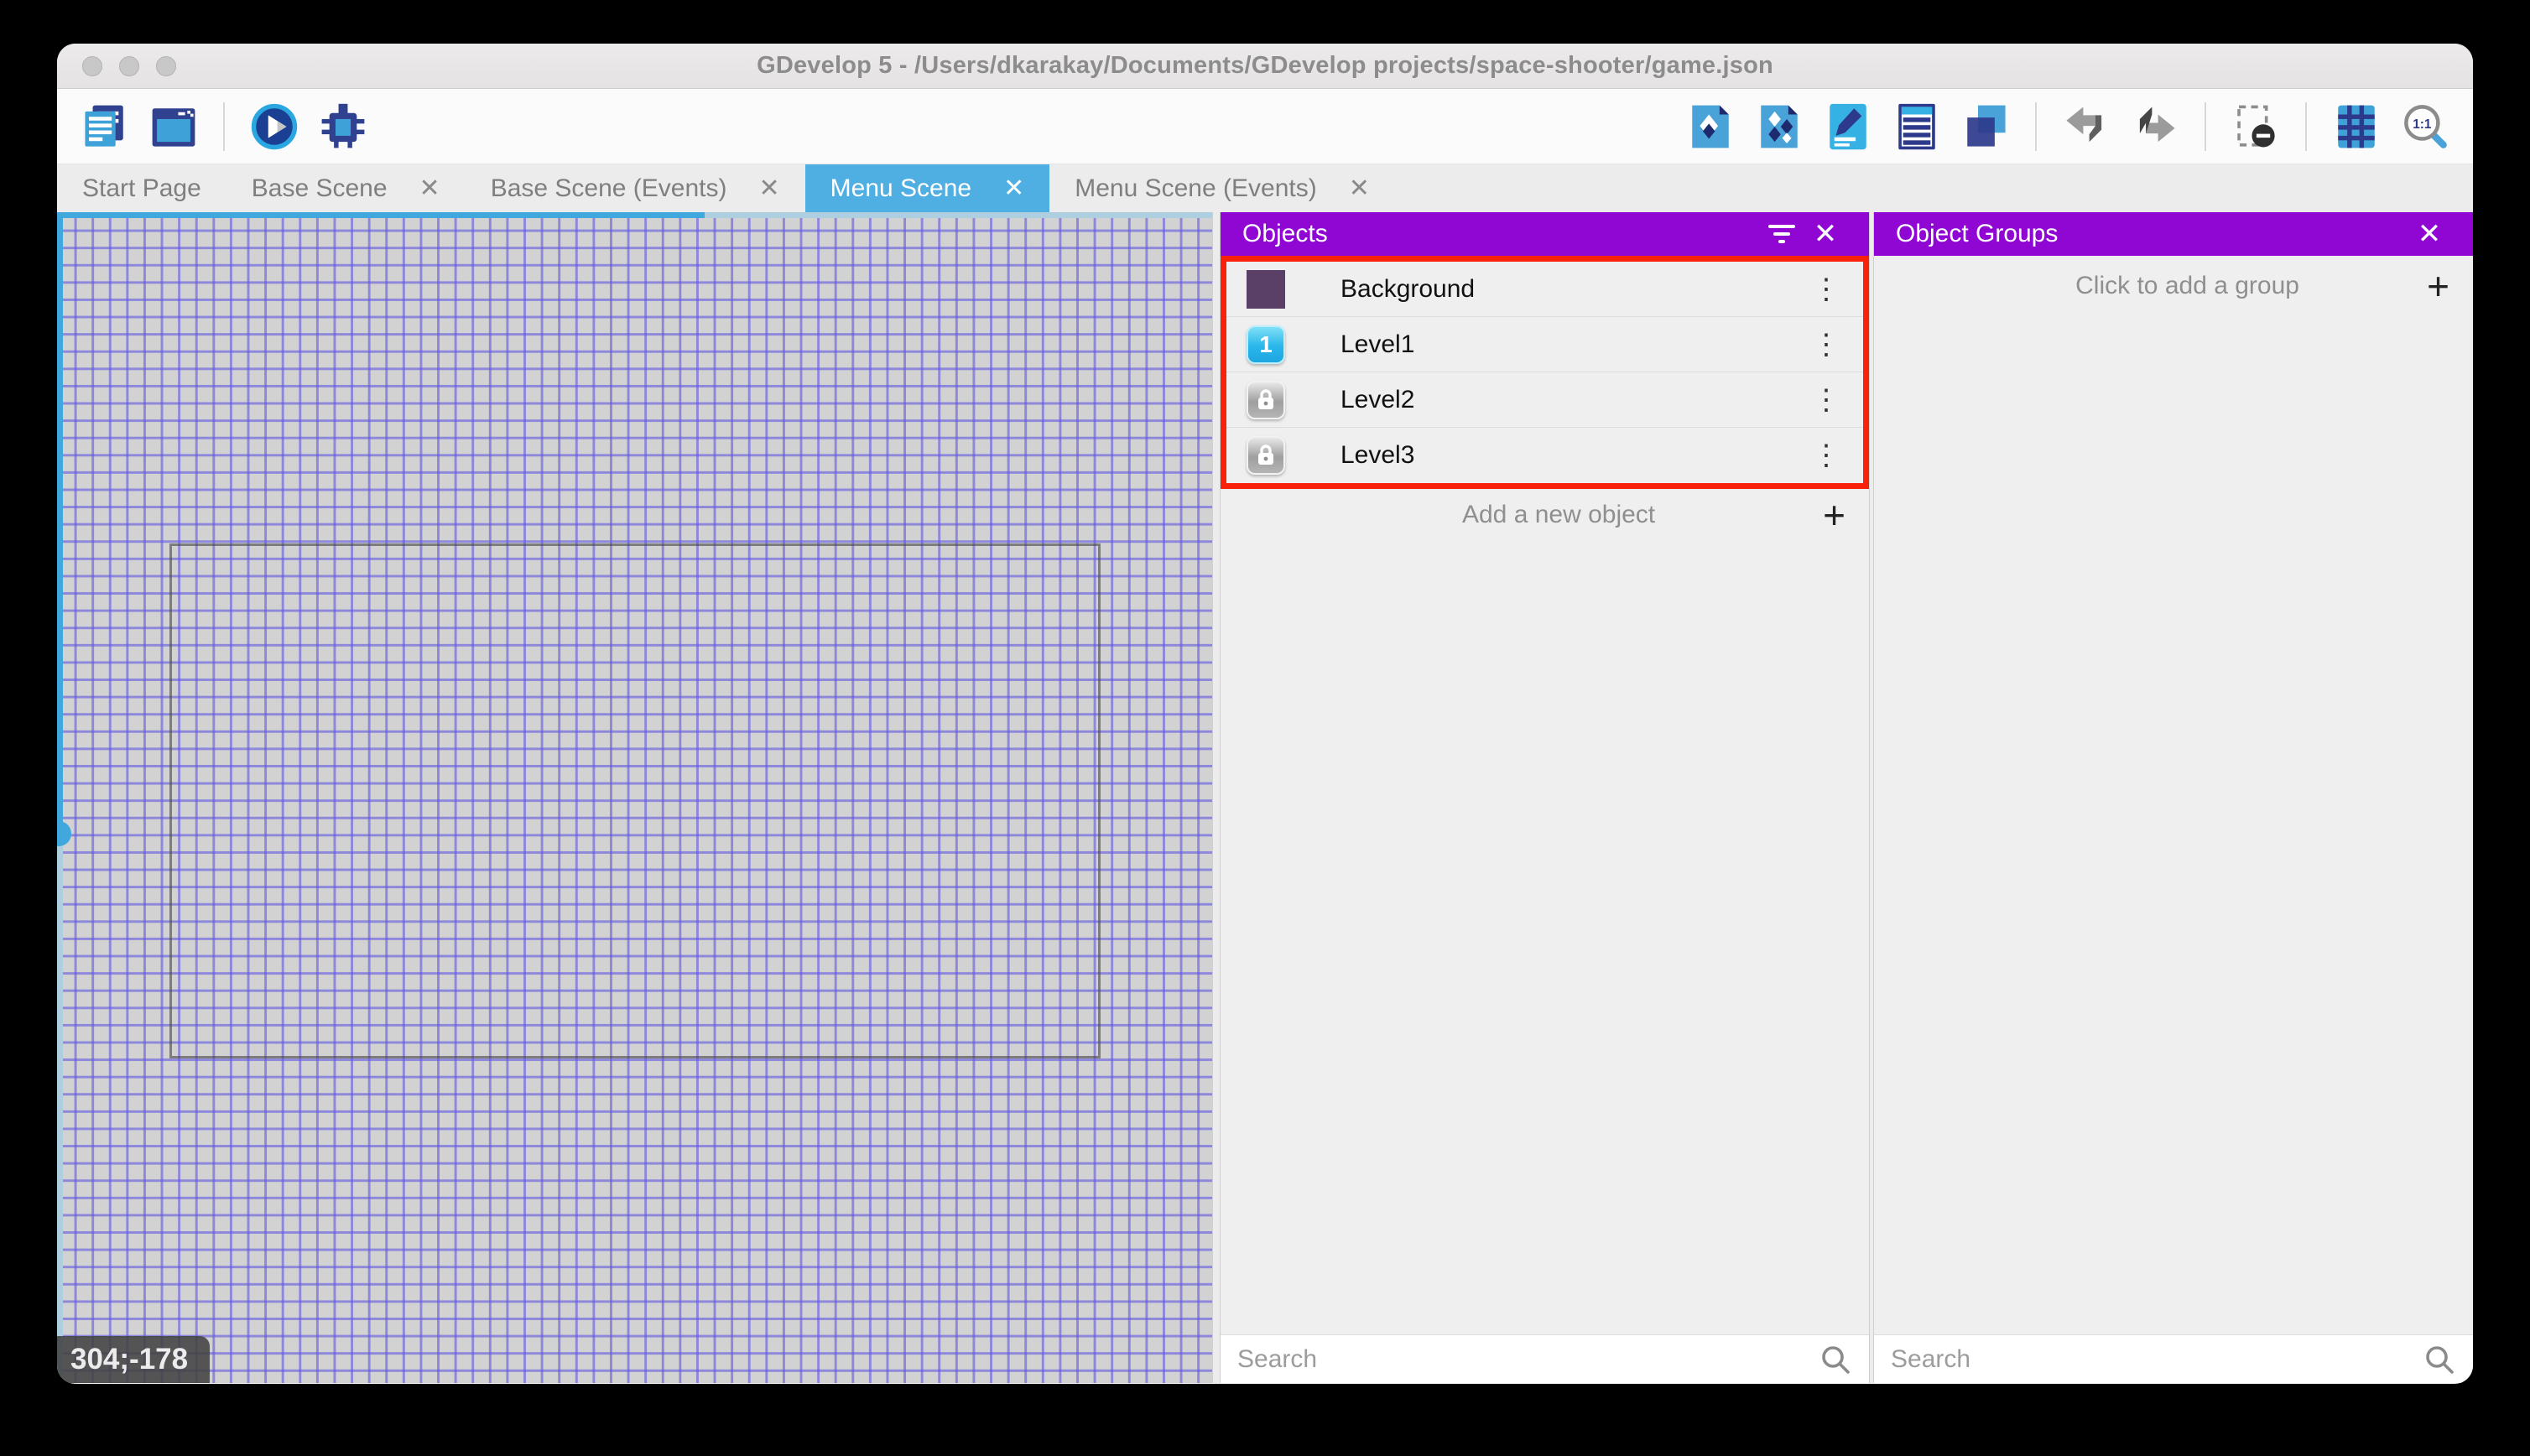 The height and width of the screenshot is (1456, 2530). I want to click on groups-search-bar, so click(2173, 1358).